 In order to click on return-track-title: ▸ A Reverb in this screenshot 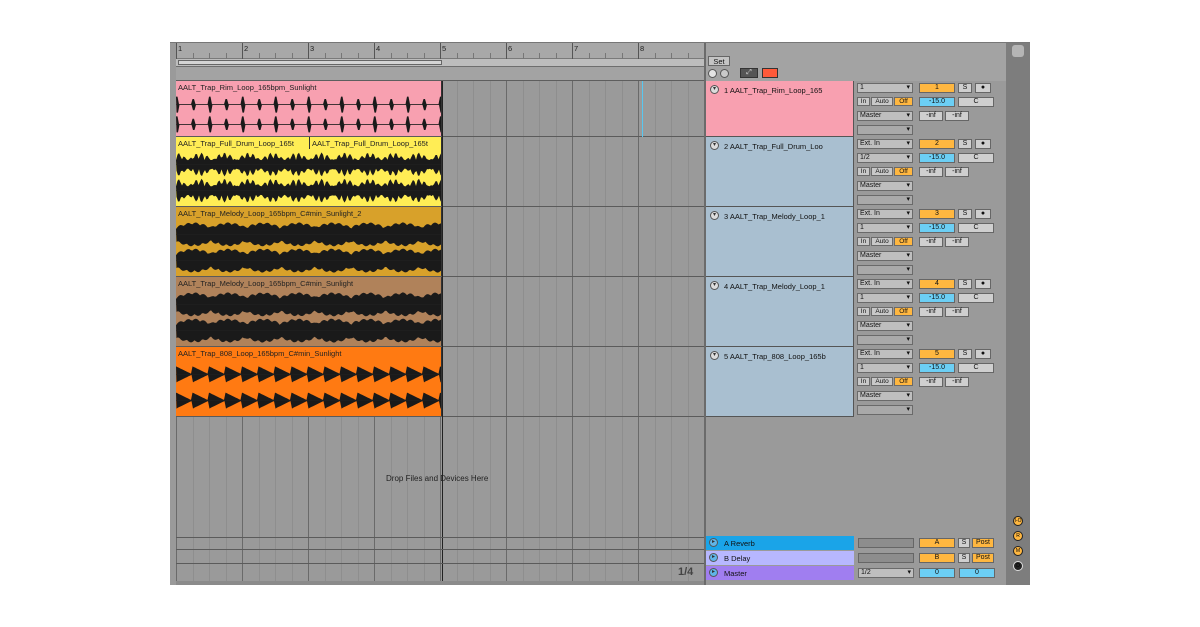, I will do `click(780, 543)`.